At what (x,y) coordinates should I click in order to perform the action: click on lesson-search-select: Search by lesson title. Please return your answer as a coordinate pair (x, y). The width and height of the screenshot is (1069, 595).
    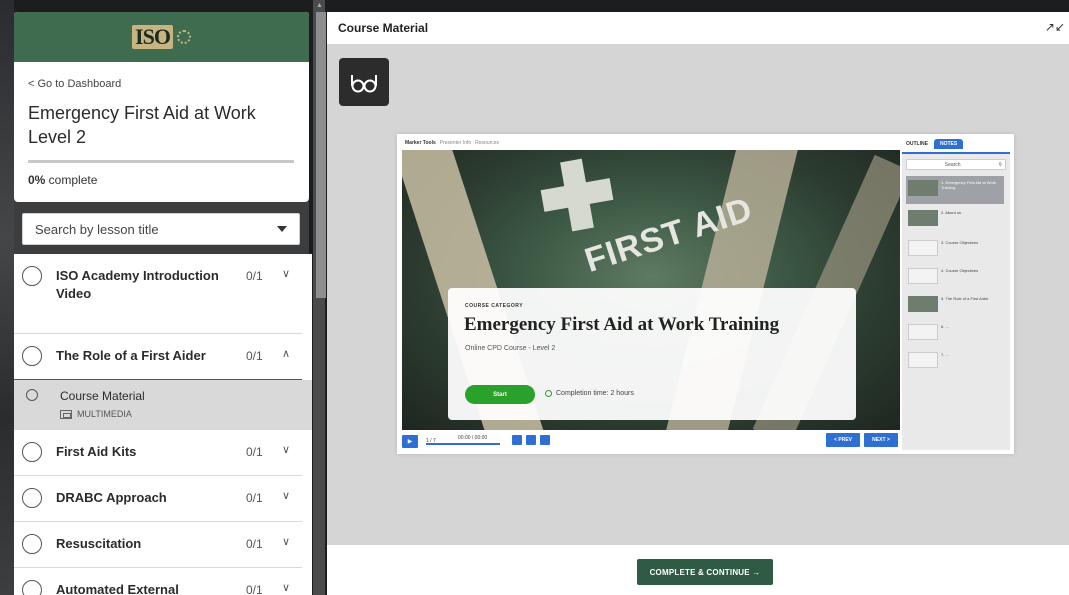
    Looking at the image, I should click on (161, 229).